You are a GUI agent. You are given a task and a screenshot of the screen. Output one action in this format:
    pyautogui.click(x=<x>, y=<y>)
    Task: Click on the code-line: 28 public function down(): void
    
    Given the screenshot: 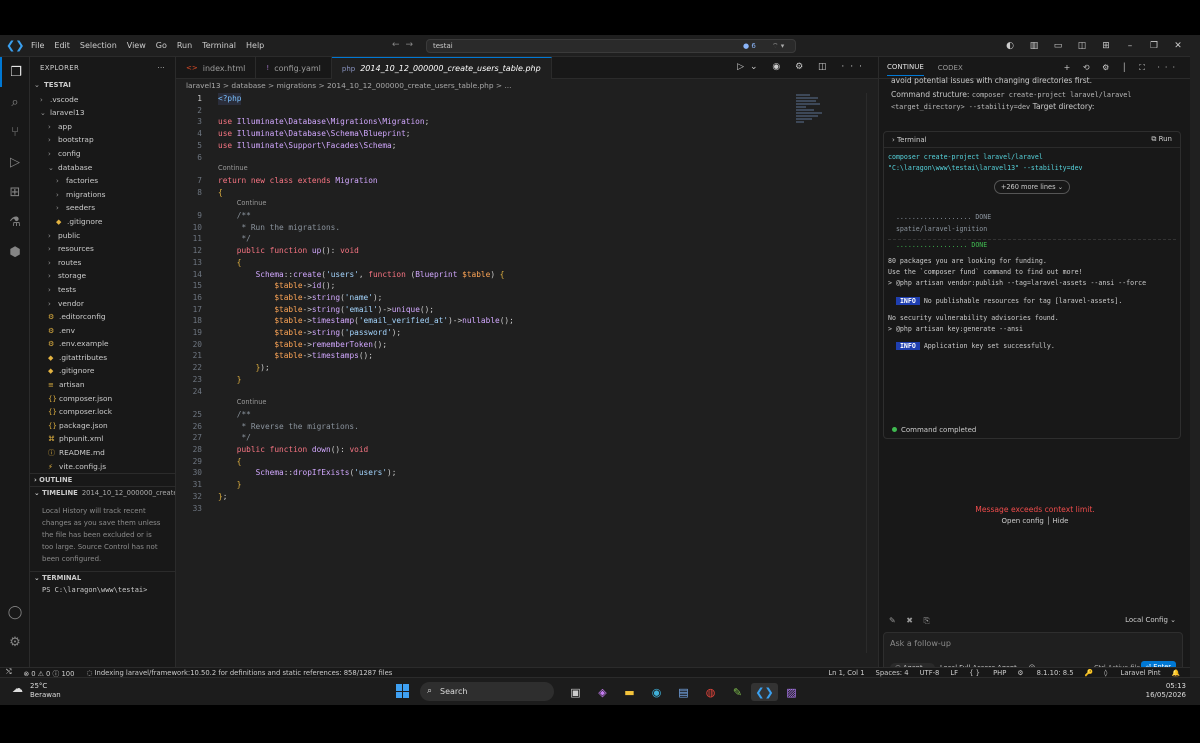 What is the action you would take?
    pyautogui.click(x=481, y=450)
    